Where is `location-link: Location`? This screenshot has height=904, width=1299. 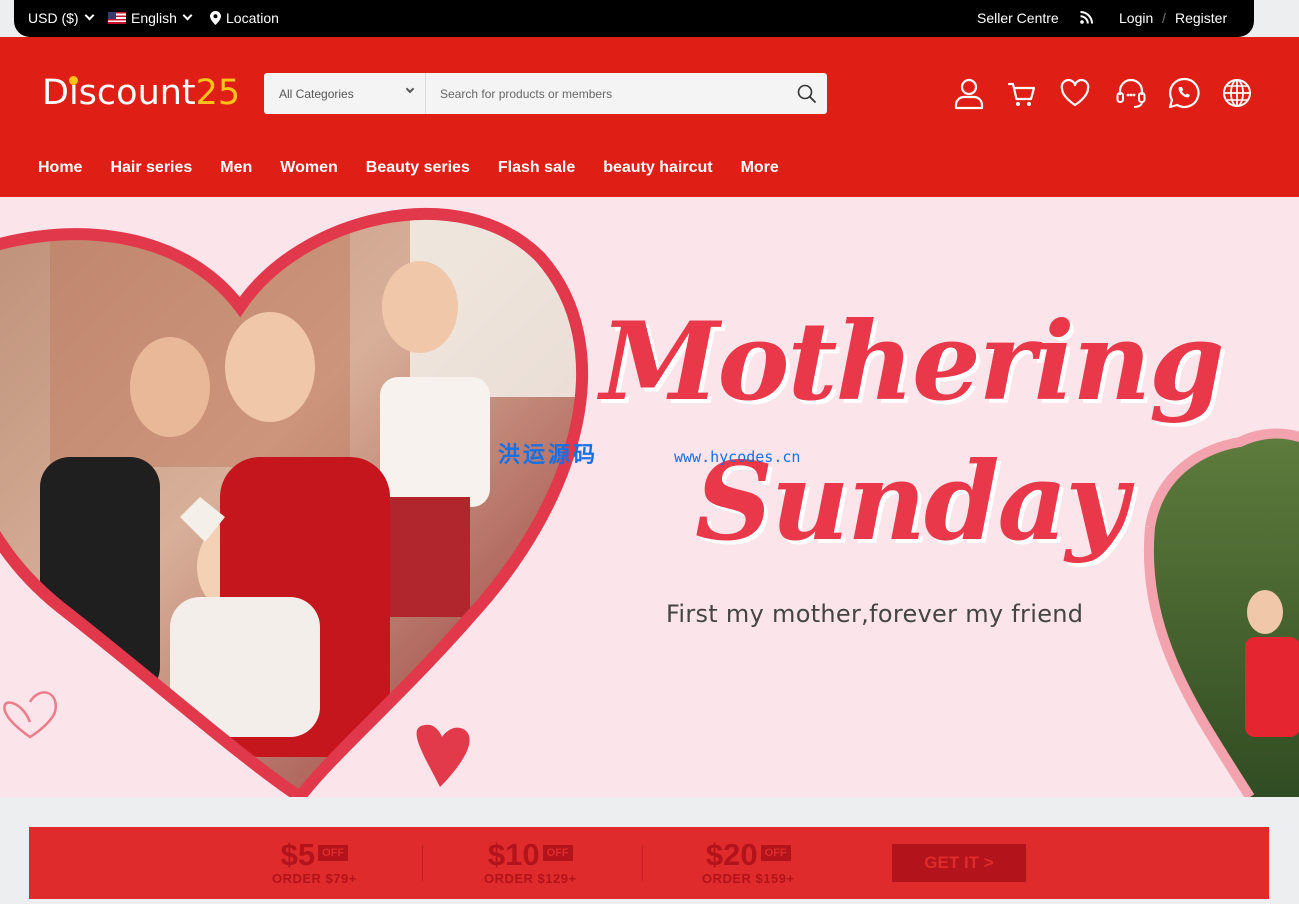
location-link: Location is located at coordinates (244, 17).